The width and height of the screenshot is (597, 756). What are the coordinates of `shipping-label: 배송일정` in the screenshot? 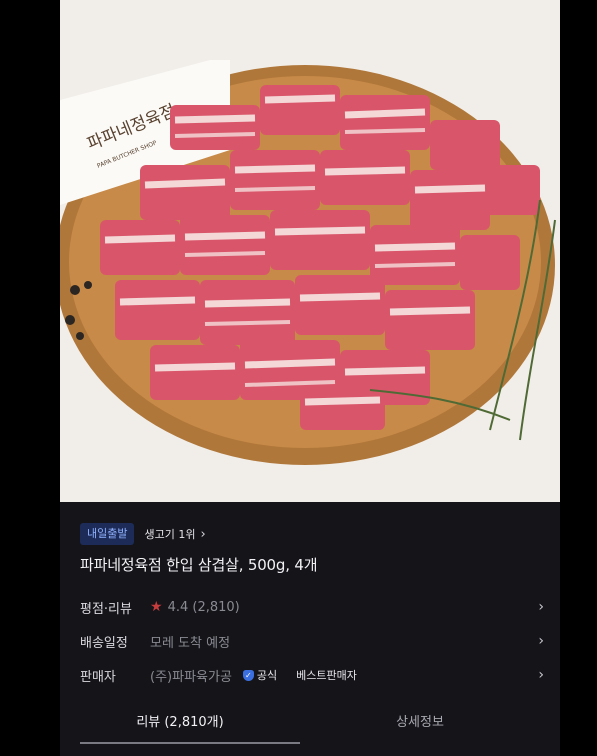 It's located at (104, 643).